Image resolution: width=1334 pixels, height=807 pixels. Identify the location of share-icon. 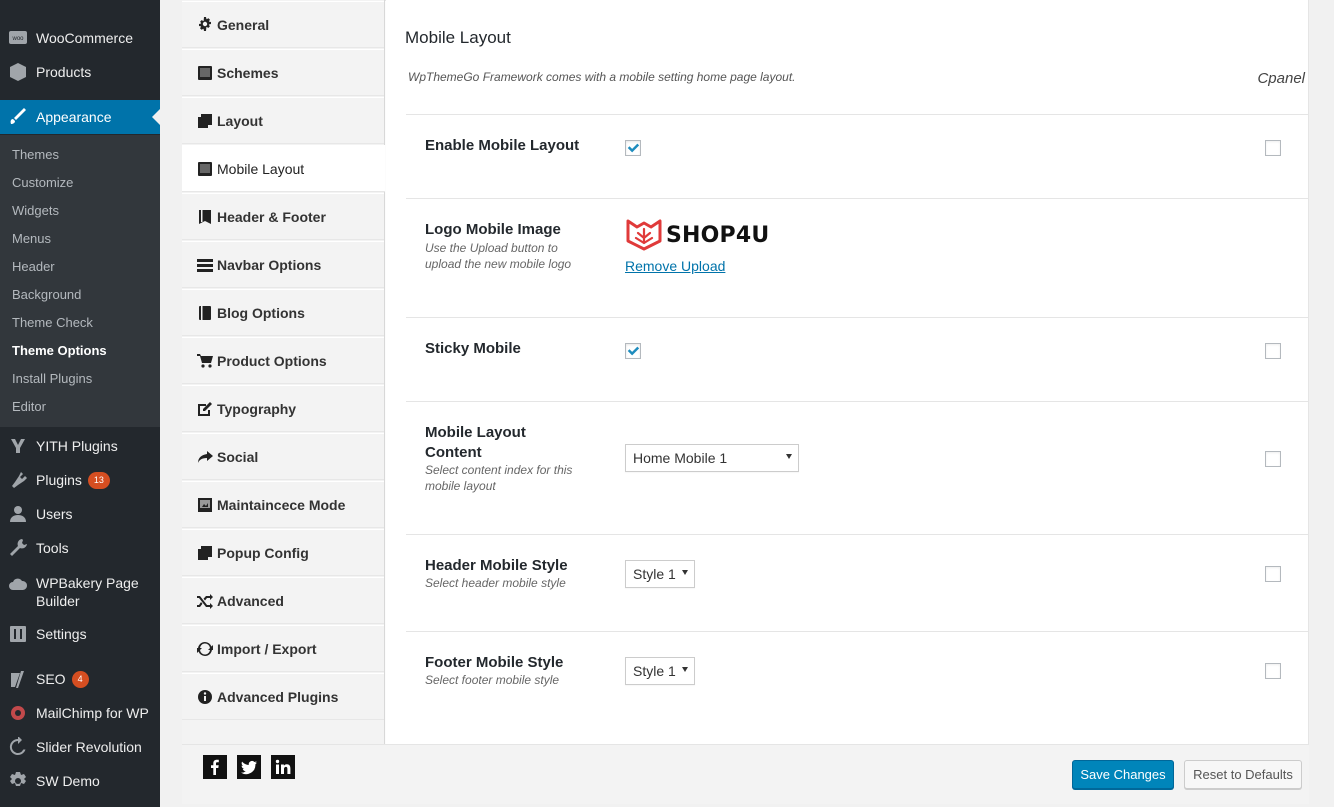
(205, 457).